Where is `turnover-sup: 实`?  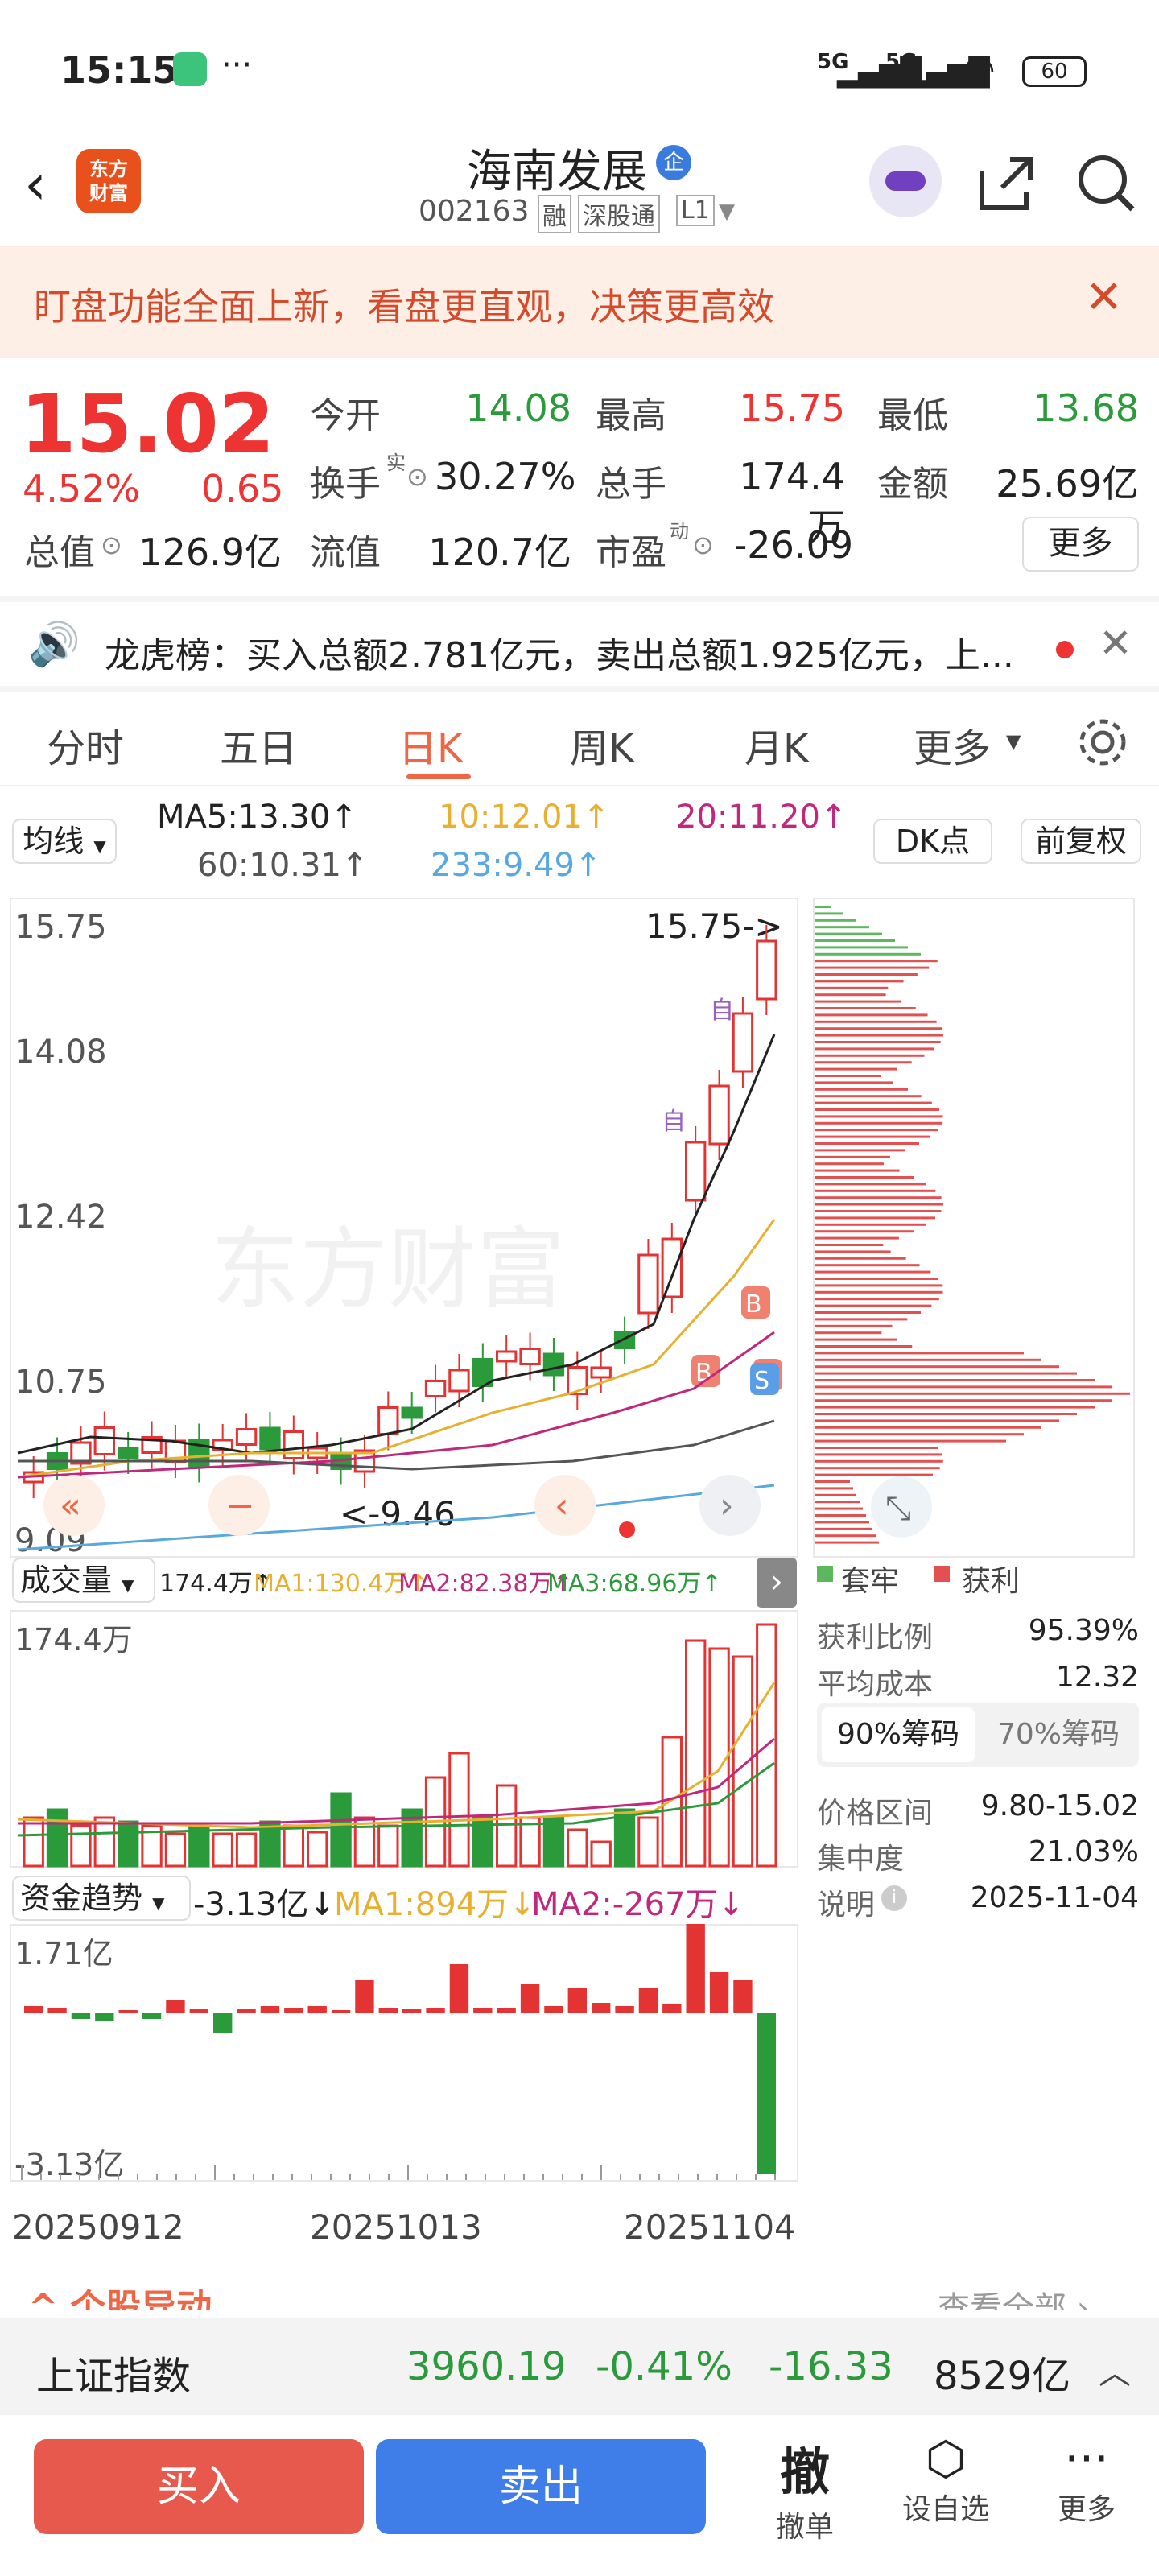 turnover-sup: 实 is located at coordinates (396, 463).